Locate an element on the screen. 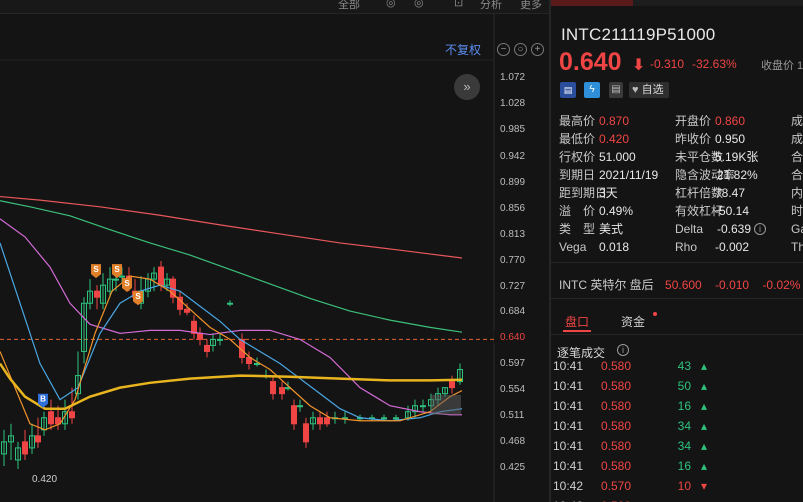 This screenshot has height=502, width=803. heart-icon: ♥ is located at coordinates (637, 90).